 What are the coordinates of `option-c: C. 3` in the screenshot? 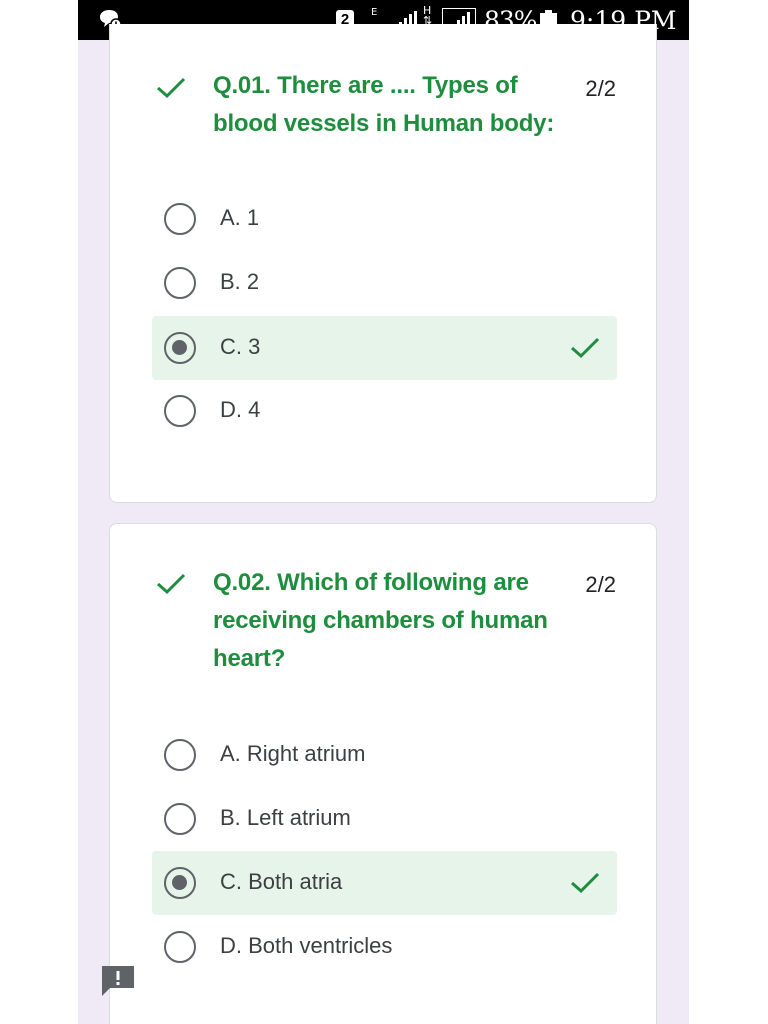 It's located at (384, 348).